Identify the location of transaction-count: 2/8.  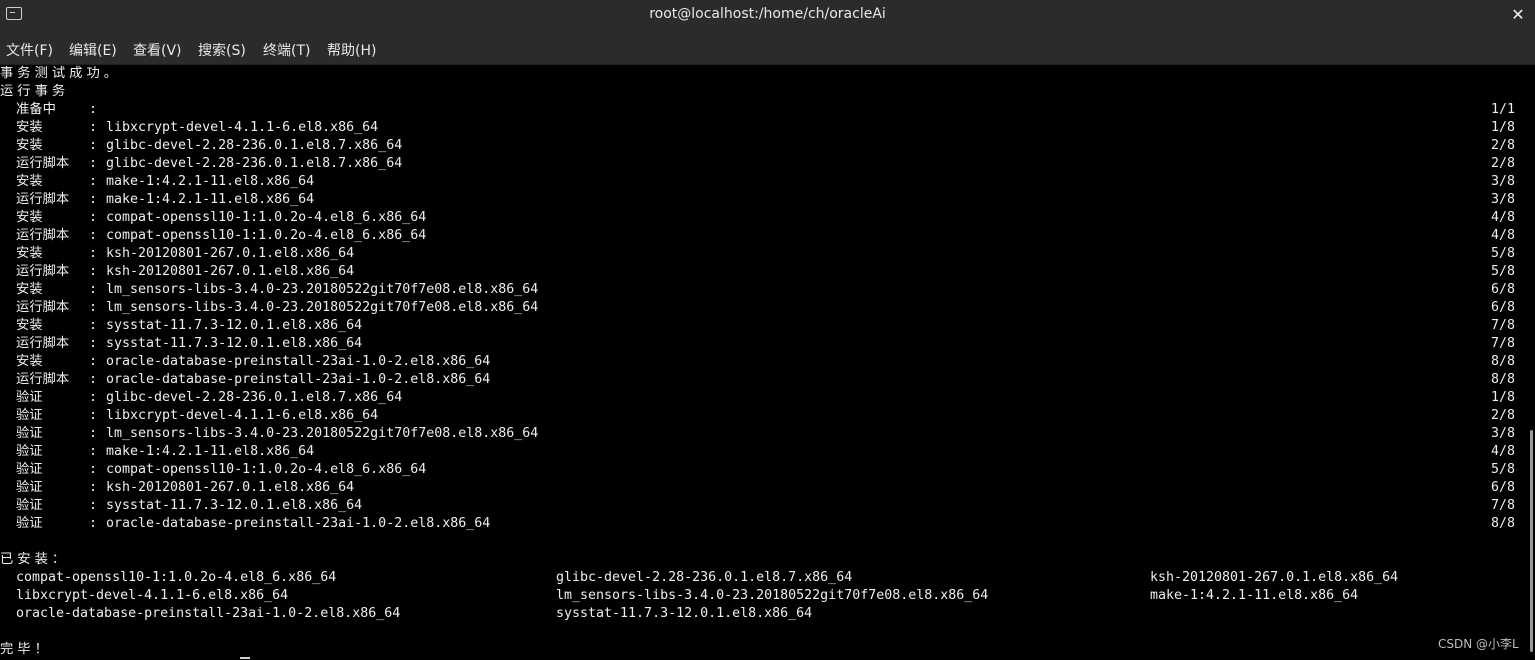
(1503, 145).